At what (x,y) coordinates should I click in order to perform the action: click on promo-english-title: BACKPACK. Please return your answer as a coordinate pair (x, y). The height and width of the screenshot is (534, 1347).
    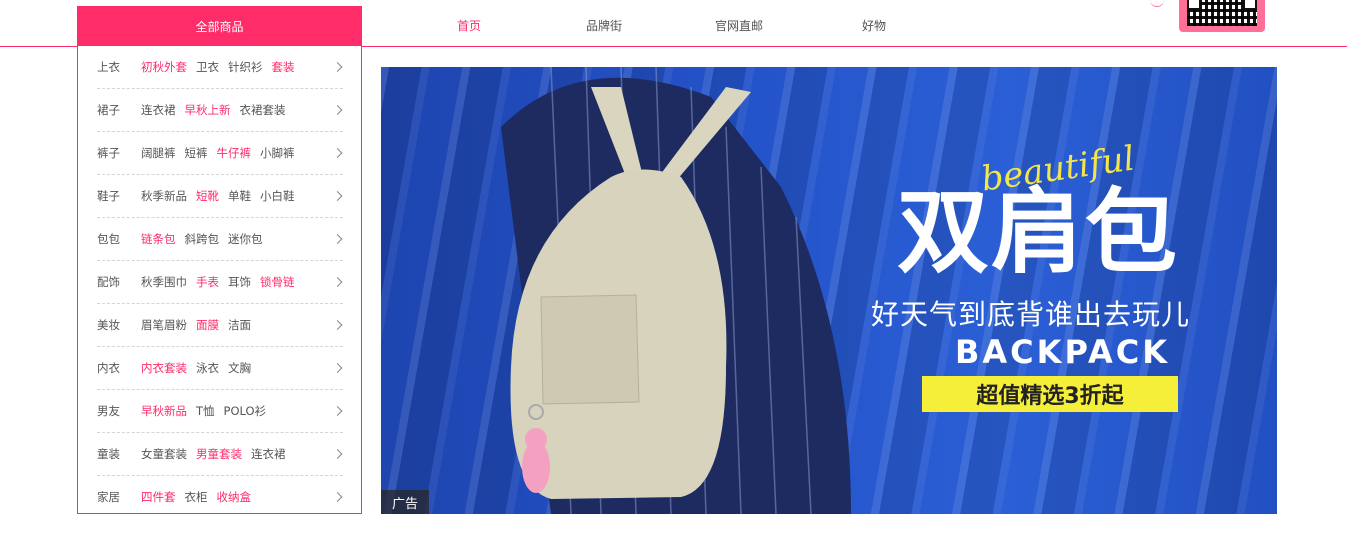
    Looking at the image, I should click on (1062, 352).